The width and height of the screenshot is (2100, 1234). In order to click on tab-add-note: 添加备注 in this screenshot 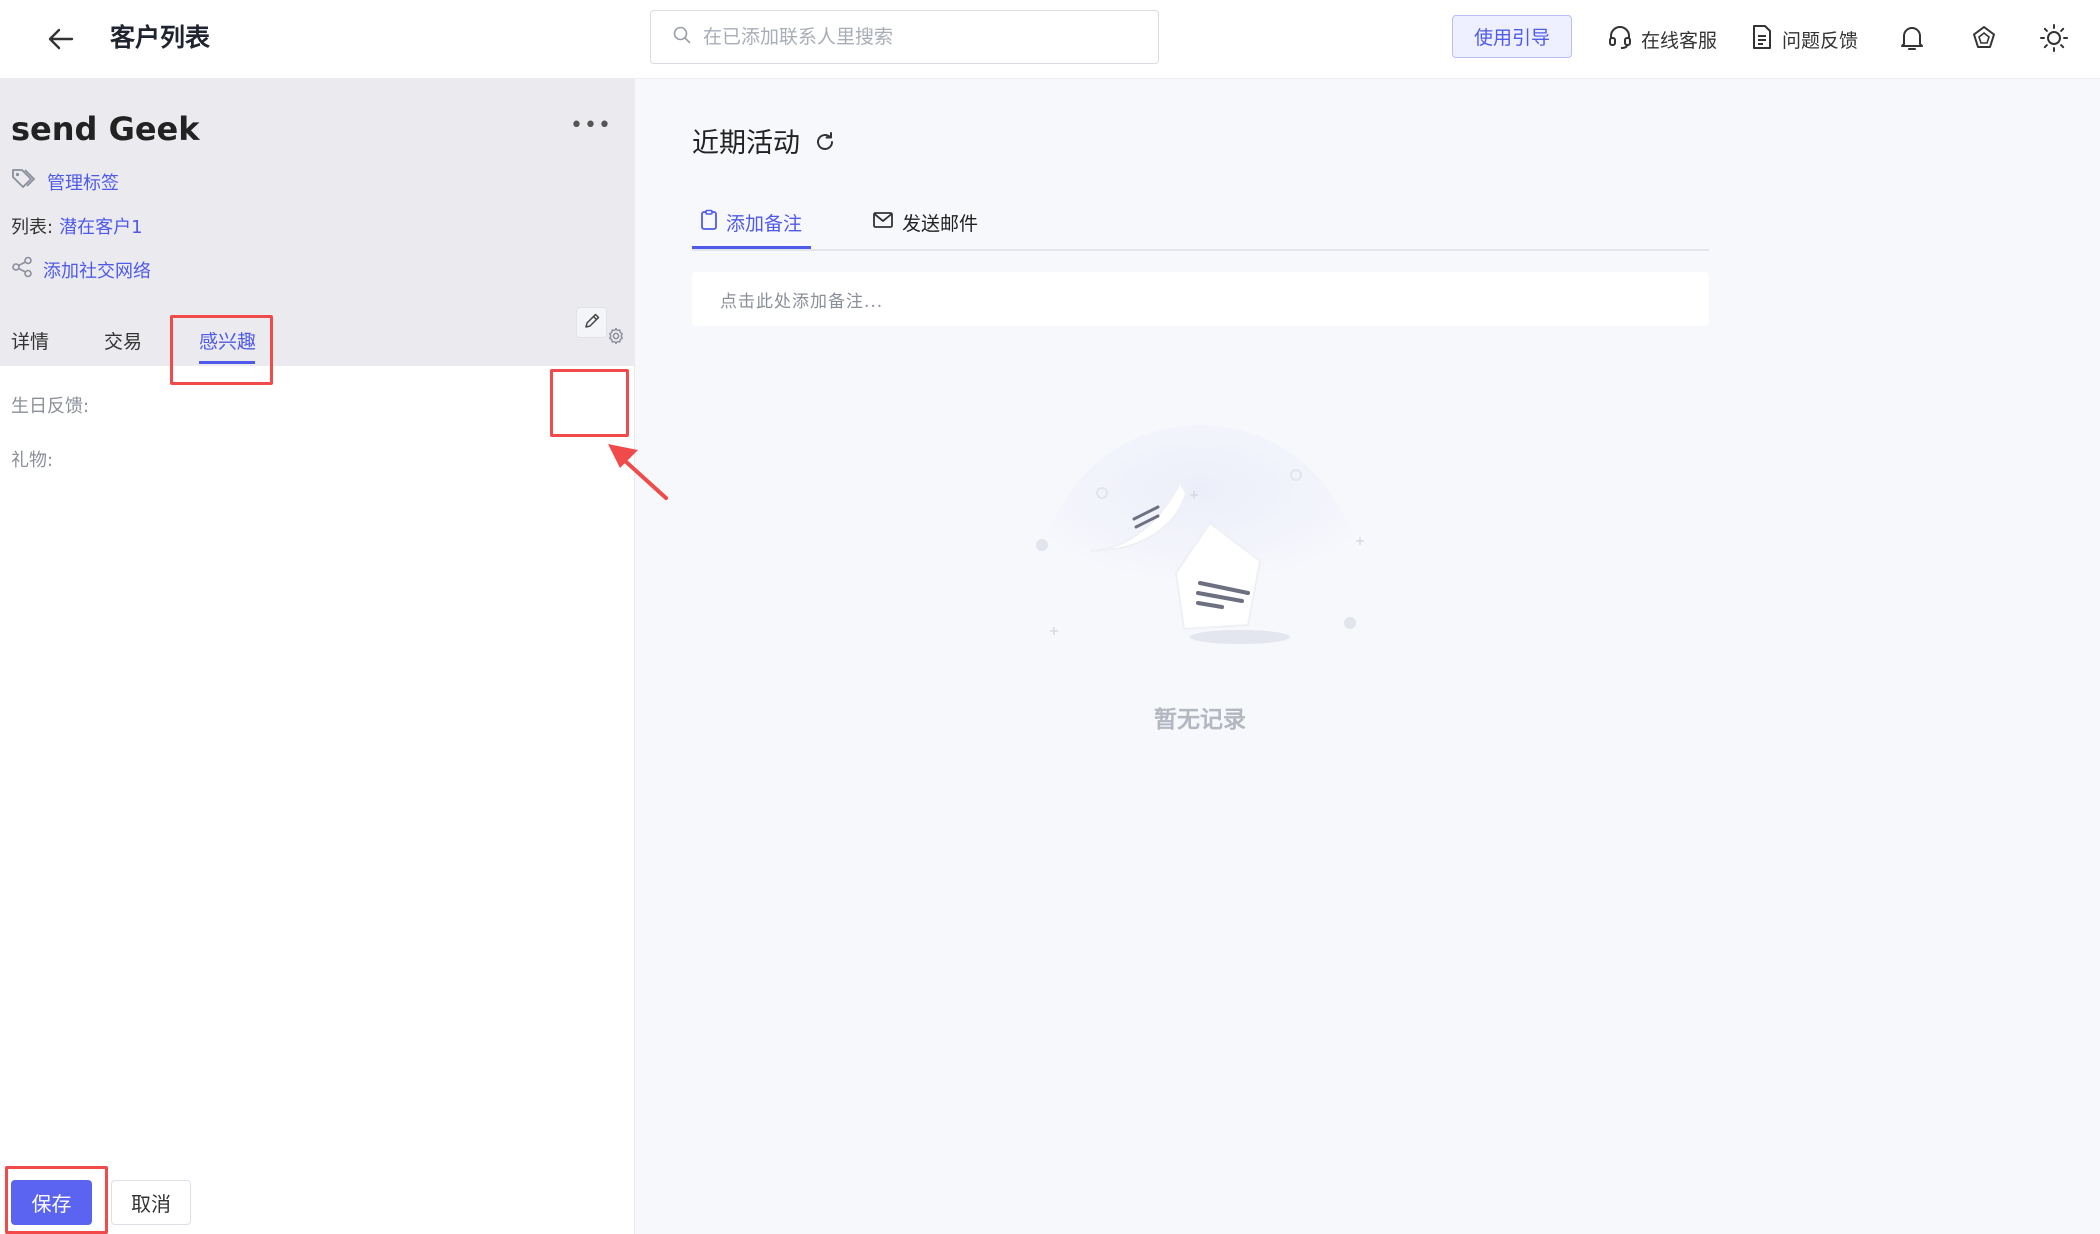, I will do `click(751, 222)`.